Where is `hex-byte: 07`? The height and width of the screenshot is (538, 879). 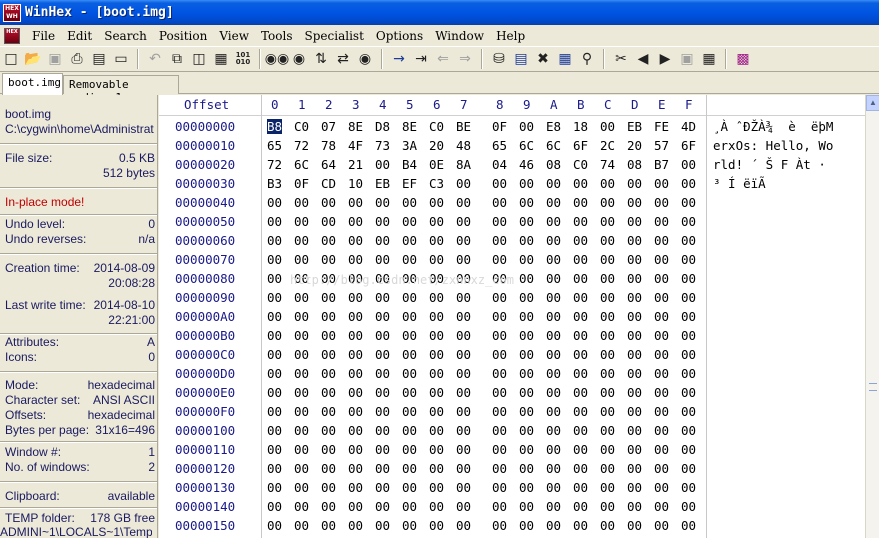 hex-byte: 07 is located at coordinates (328, 126).